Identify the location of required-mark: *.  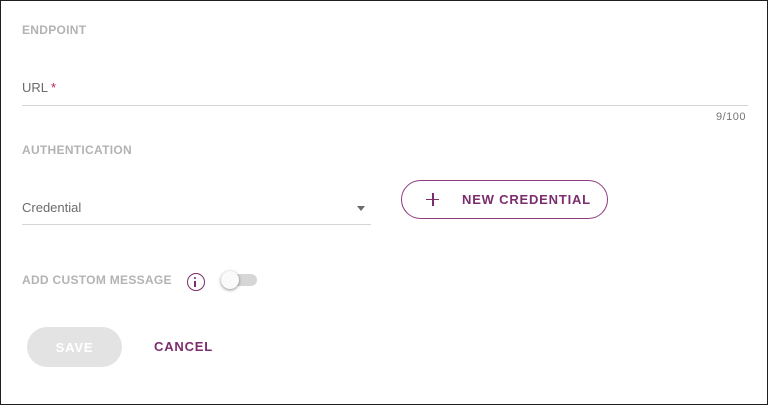
(54, 87).